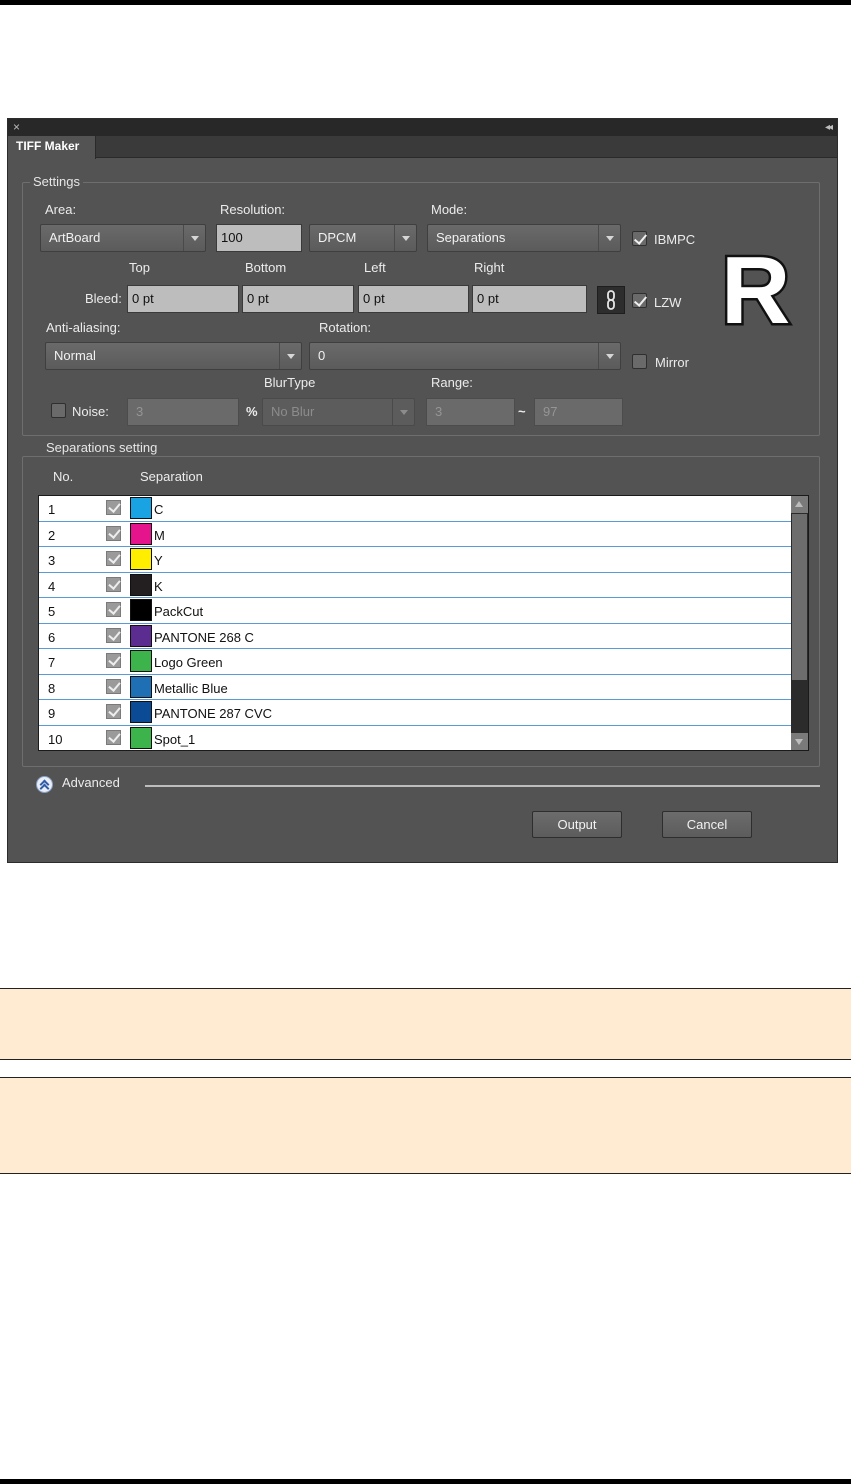  What do you see at coordinates (58, 410) in the screenshot?
I see `noise-checkbox` at bounding box center [58, 410].